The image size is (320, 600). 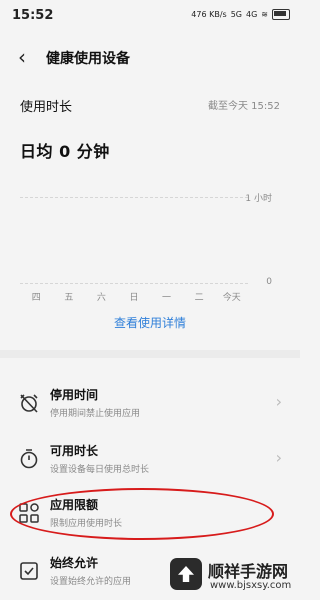 I want to click on status-bar: 15:52 476 KB/s 5G 4G ≋, so click(x=150, y=15).